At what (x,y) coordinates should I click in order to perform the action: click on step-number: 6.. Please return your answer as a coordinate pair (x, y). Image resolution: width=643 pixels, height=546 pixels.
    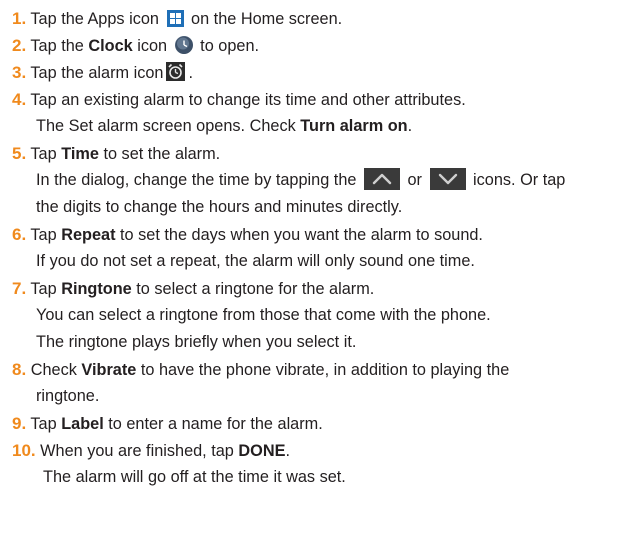
    Looking at the image, I should click on (19, 234).